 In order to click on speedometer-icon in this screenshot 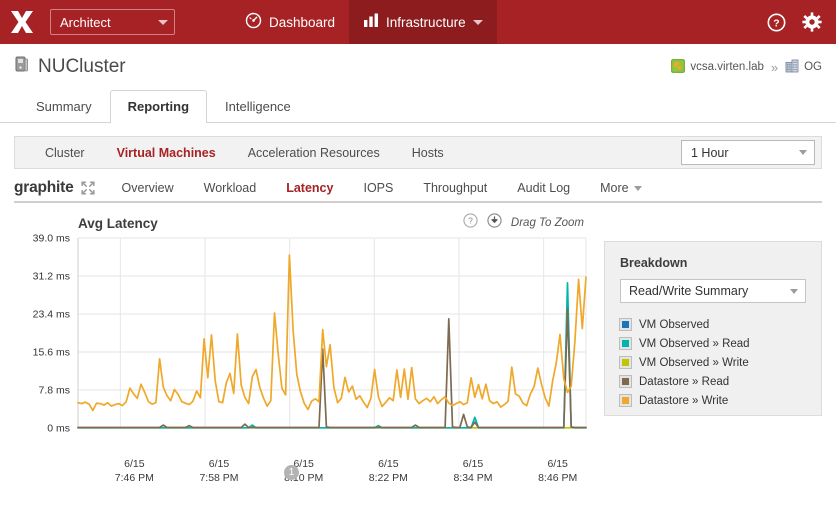, I will do `click(253, 22)`.